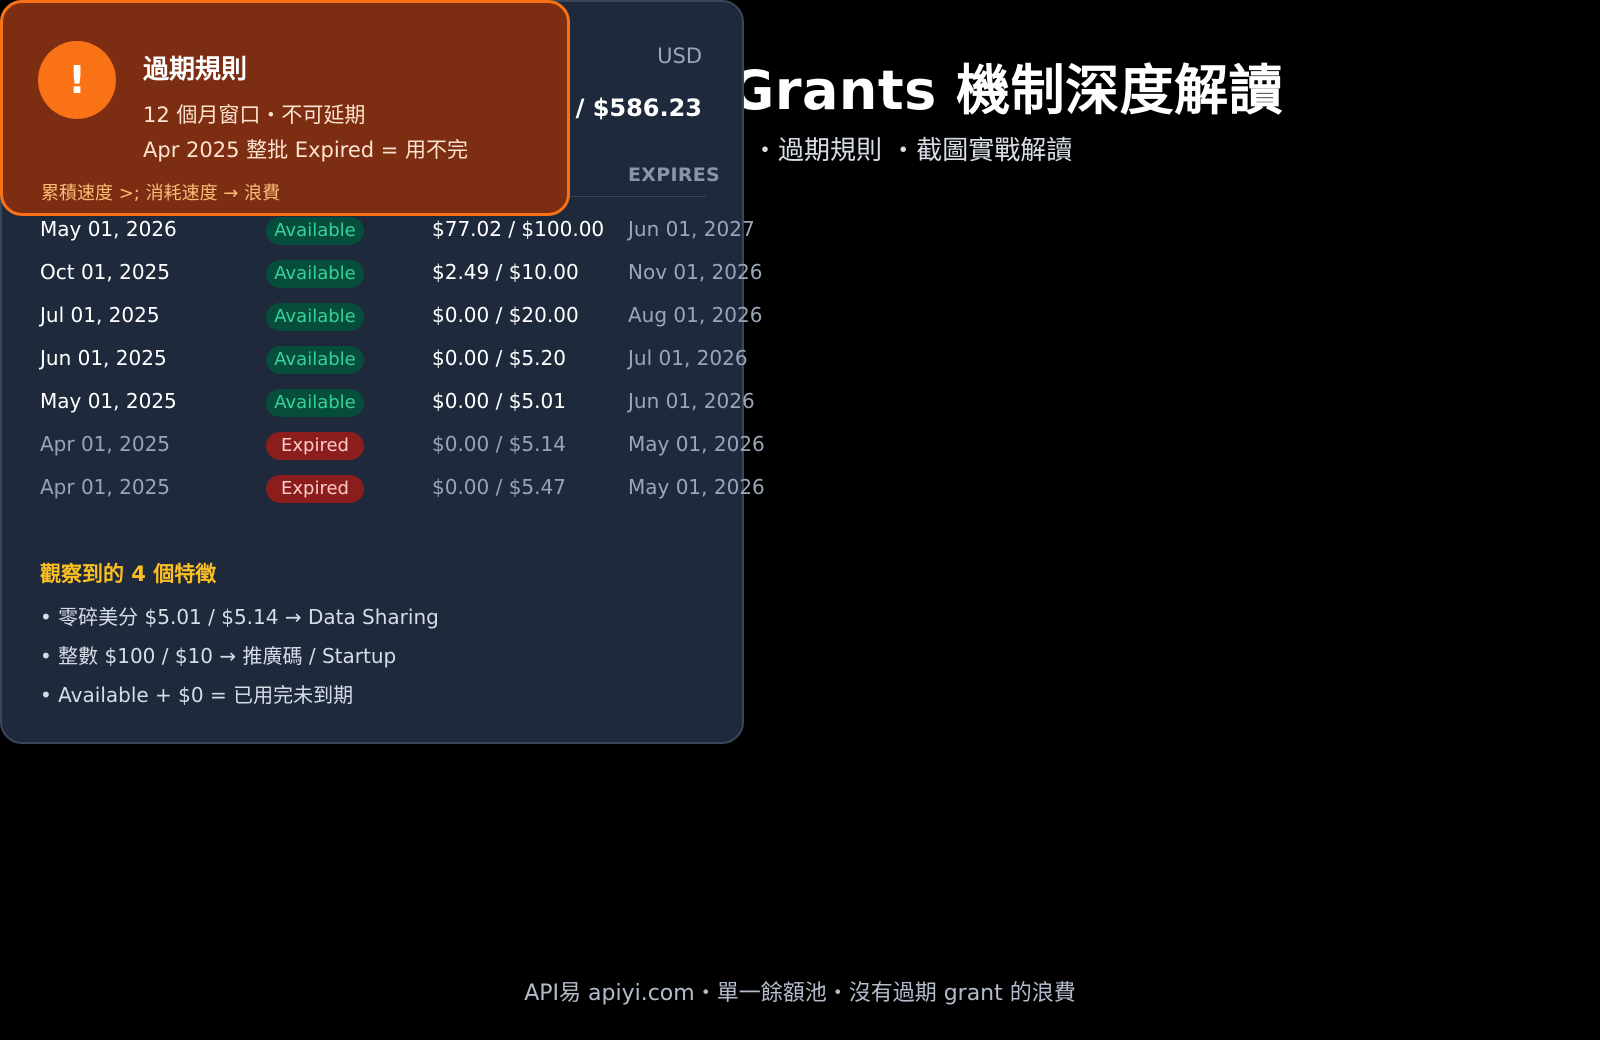  Describe the element at coordinates (195, 70) in the screenshot. I see `popup-title: 過期規則` at that location.